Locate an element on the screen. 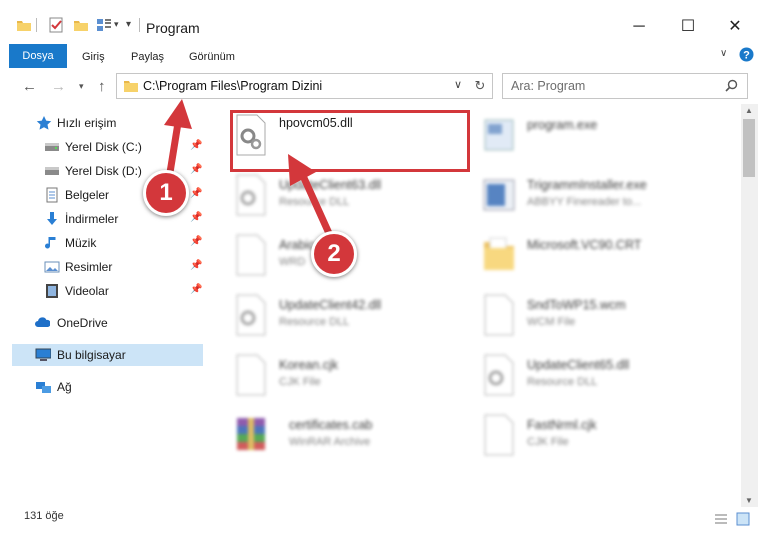 The width and height of the screenshot is (769, 537). search-icon is located at coordinates (731, 85).